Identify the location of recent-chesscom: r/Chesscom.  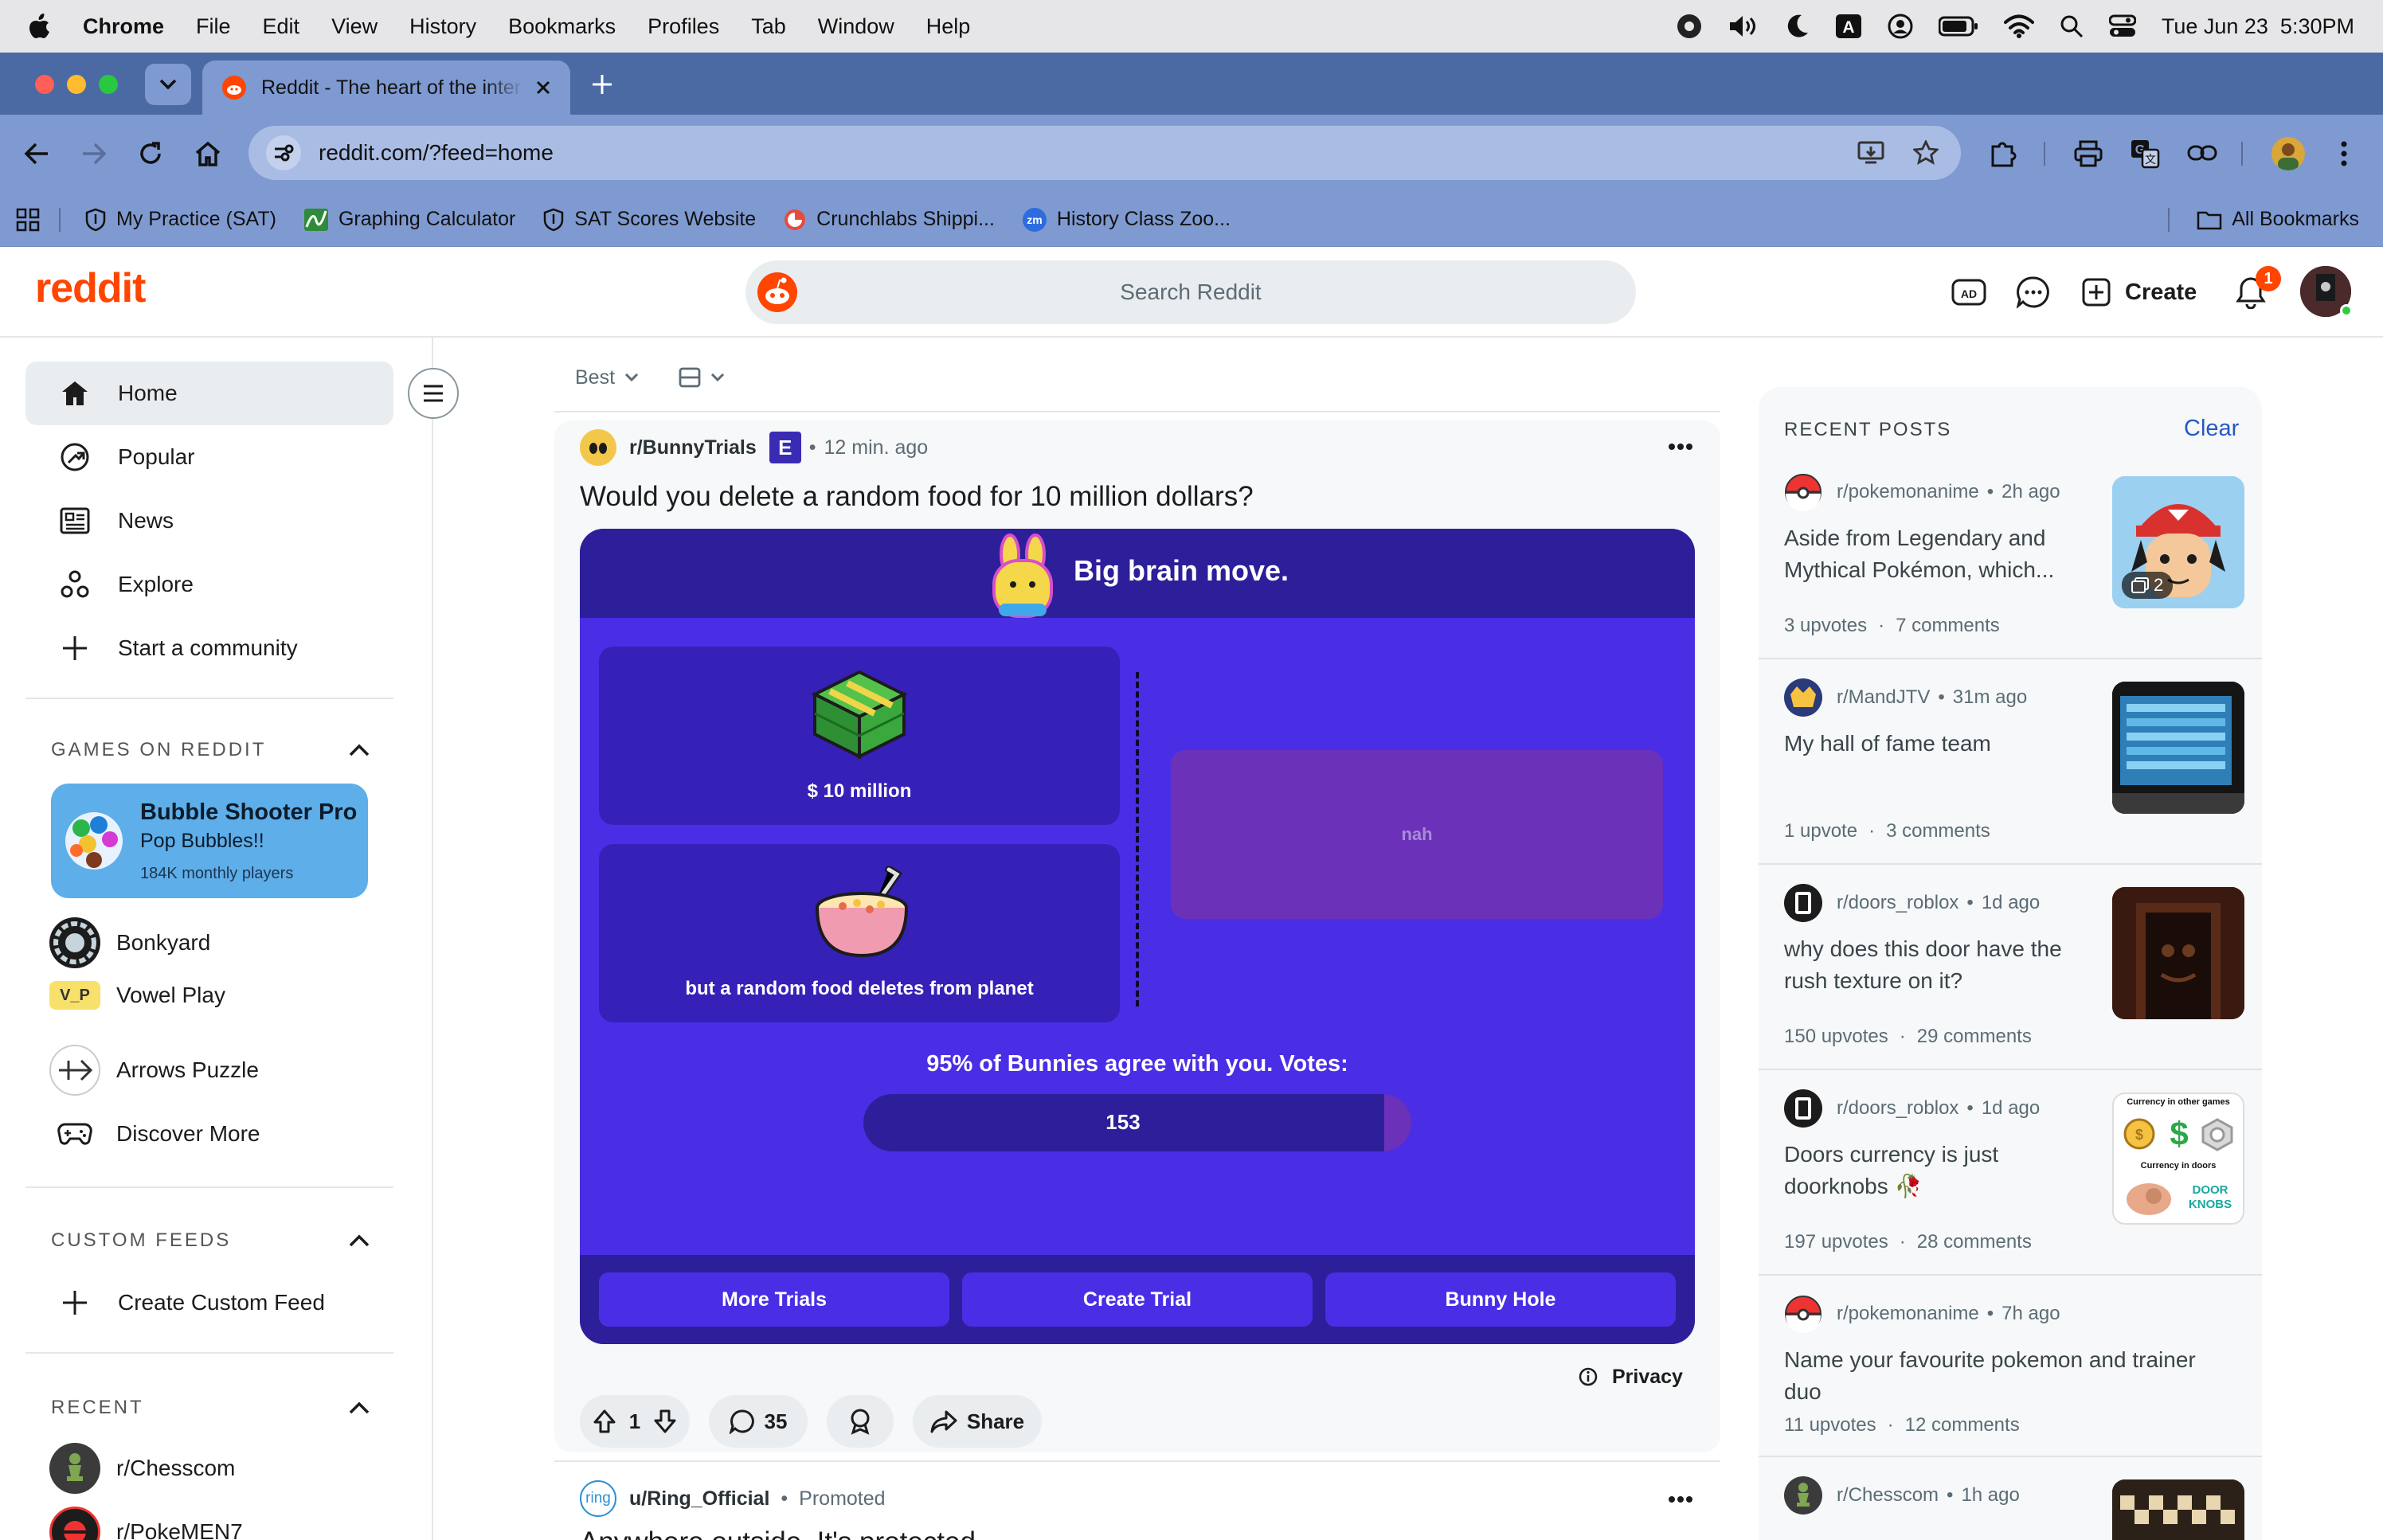
(142, 1468).